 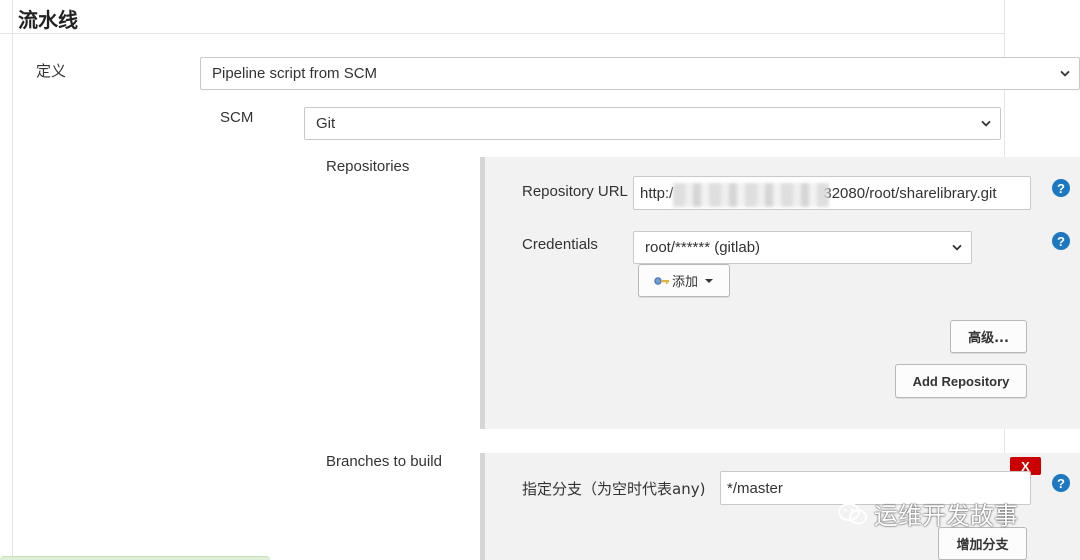 What do you see at coordinates (51, 71) in the screenshot?
I see `definition-label: 定义` at bounding box center [51, 71].